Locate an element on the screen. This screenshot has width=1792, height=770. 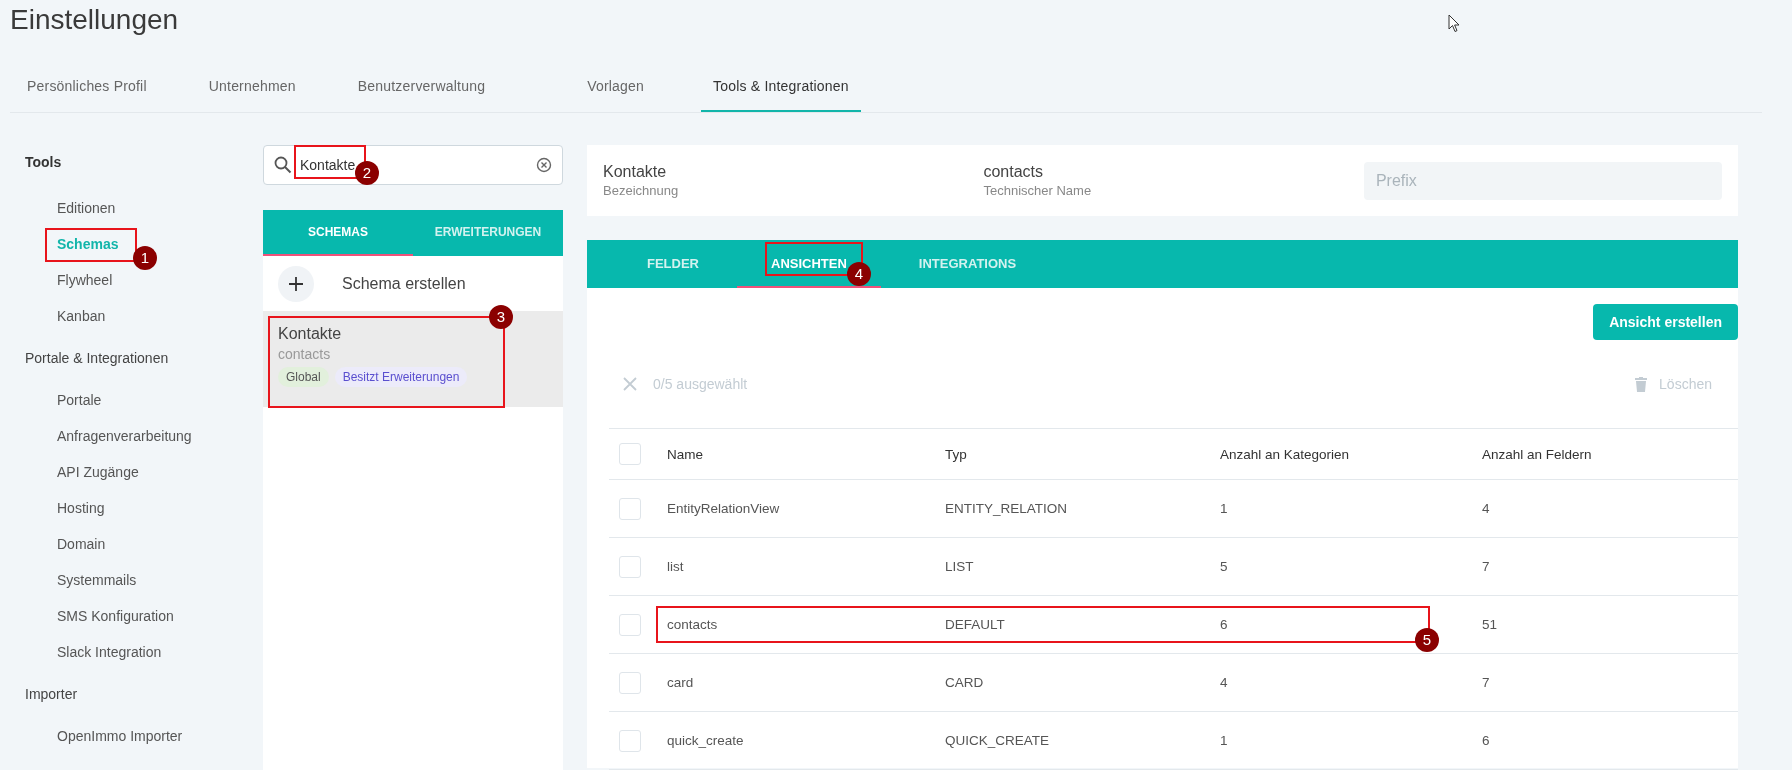
selection-count: 0/5 ausgewählt is located at coordinates (700, 384).